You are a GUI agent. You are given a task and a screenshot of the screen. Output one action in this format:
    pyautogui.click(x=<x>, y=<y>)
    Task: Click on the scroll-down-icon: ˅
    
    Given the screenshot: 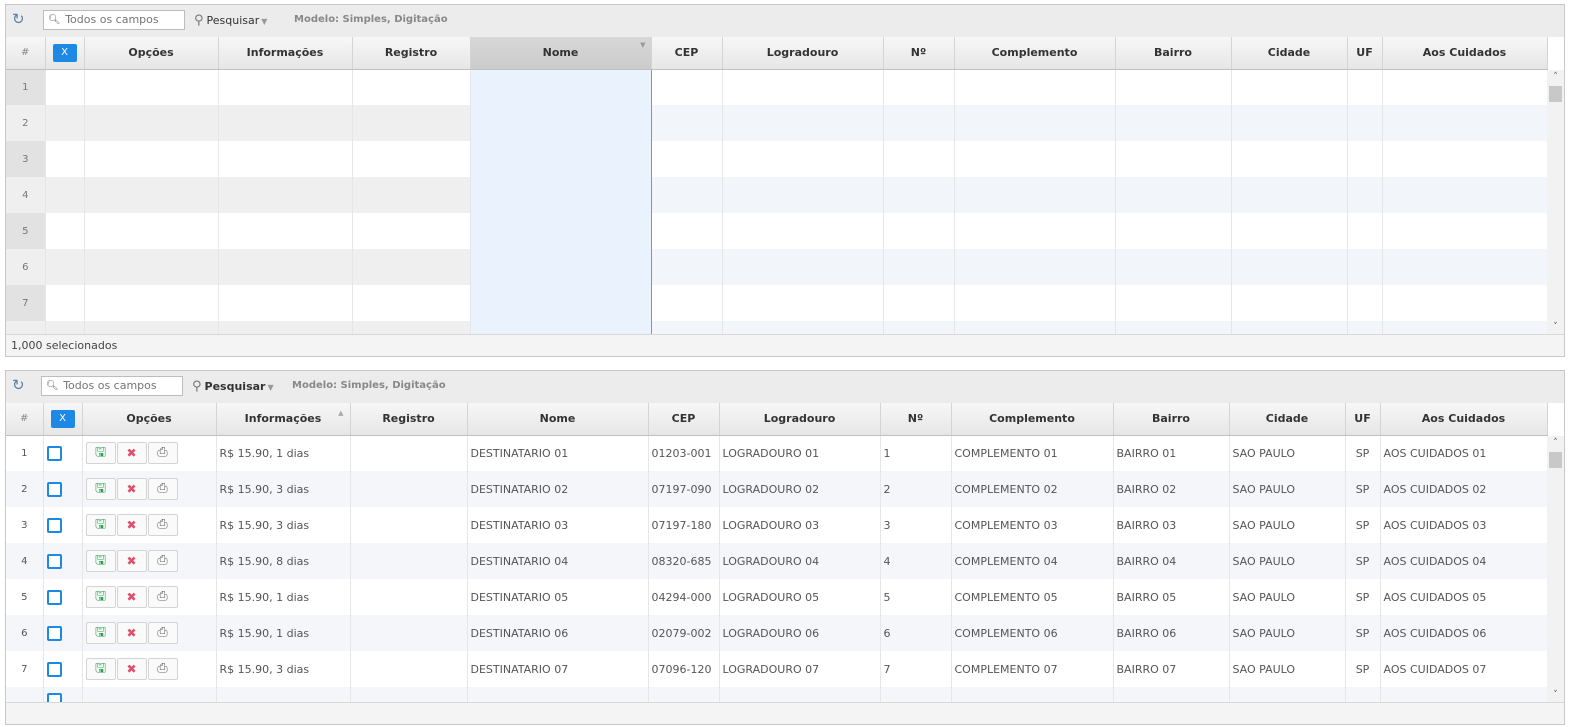 What is the action you would take?
    pyautogui.click(x=1555, y=695)
    